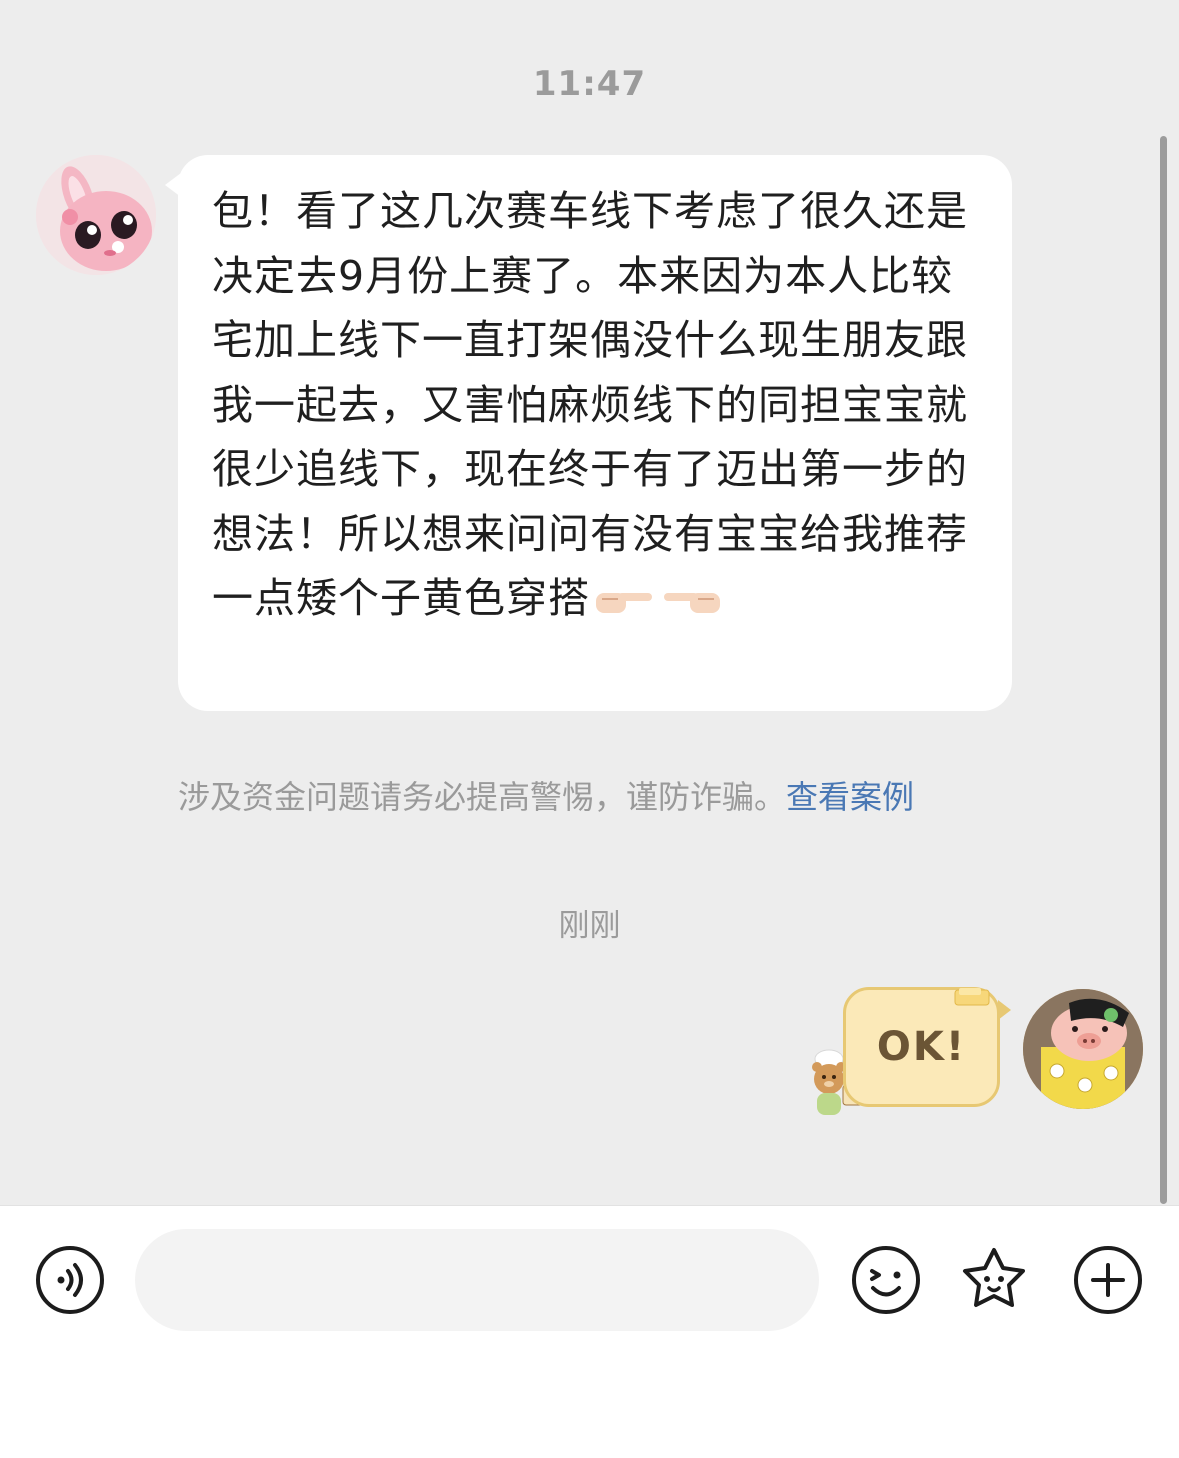 This screenshot has height=1458, width=1179. Describe the element at coordinates (589, 84) in the screenshot. I see `timestamp: 11:47` at that location.